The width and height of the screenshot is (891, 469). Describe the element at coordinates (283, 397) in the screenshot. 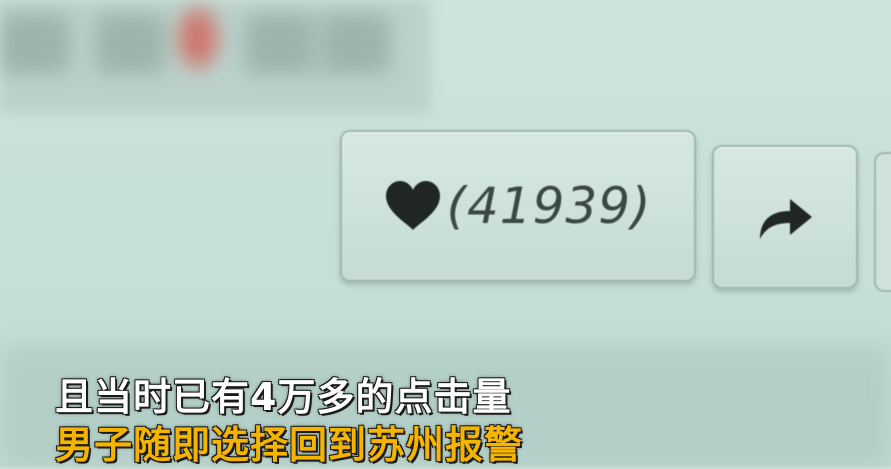

I see `subtitle-line-1: 且当时已有4万多的点击量` at that location.